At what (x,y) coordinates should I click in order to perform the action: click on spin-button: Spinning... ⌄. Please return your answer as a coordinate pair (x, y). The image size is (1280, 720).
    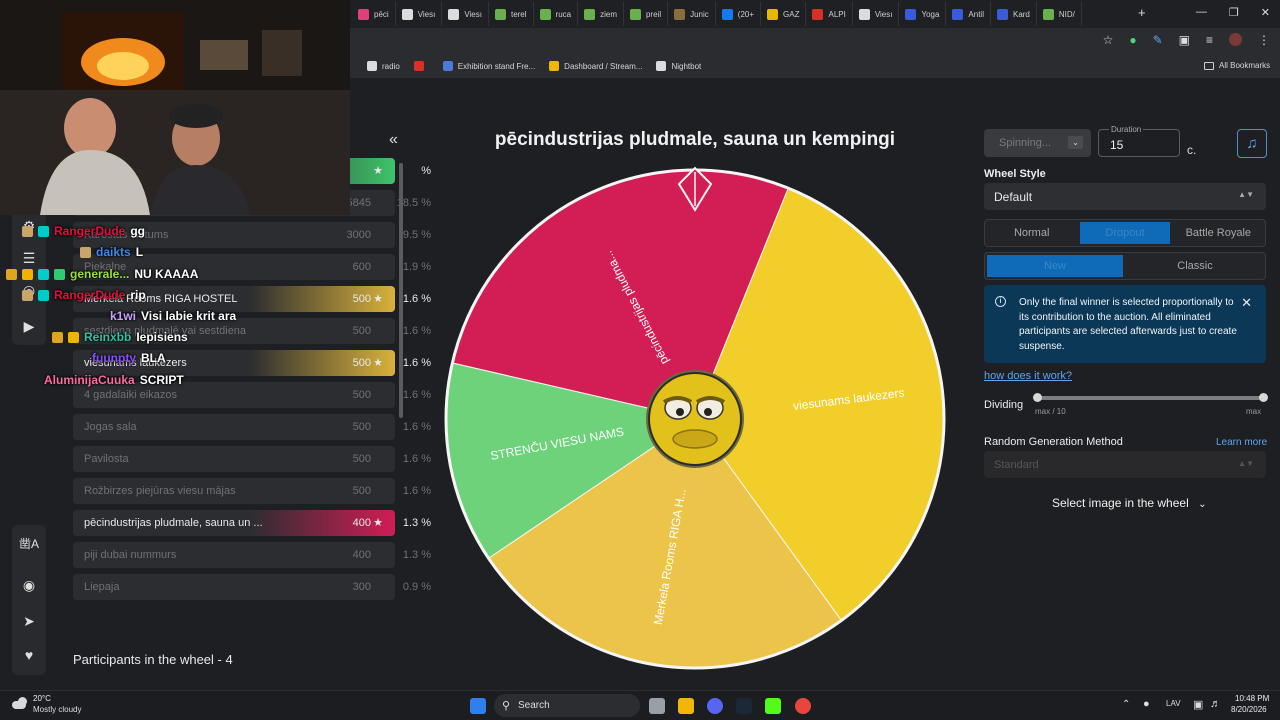
    Looking at the image, I should click on (1037, 143).